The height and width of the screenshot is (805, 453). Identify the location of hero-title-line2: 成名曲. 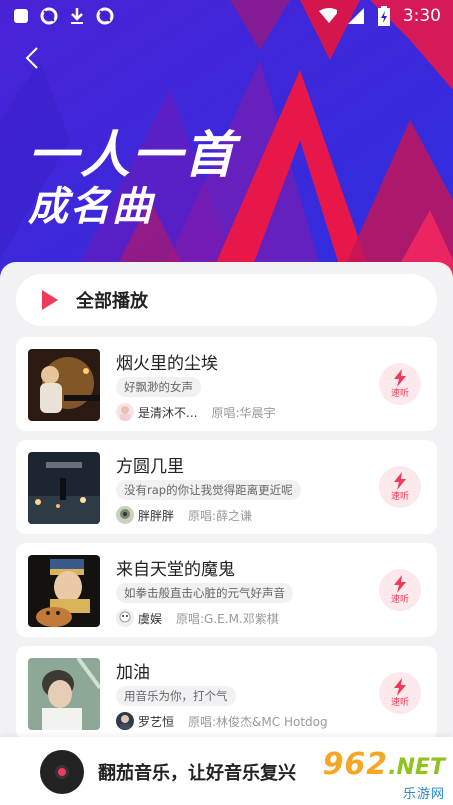
(91, 207).